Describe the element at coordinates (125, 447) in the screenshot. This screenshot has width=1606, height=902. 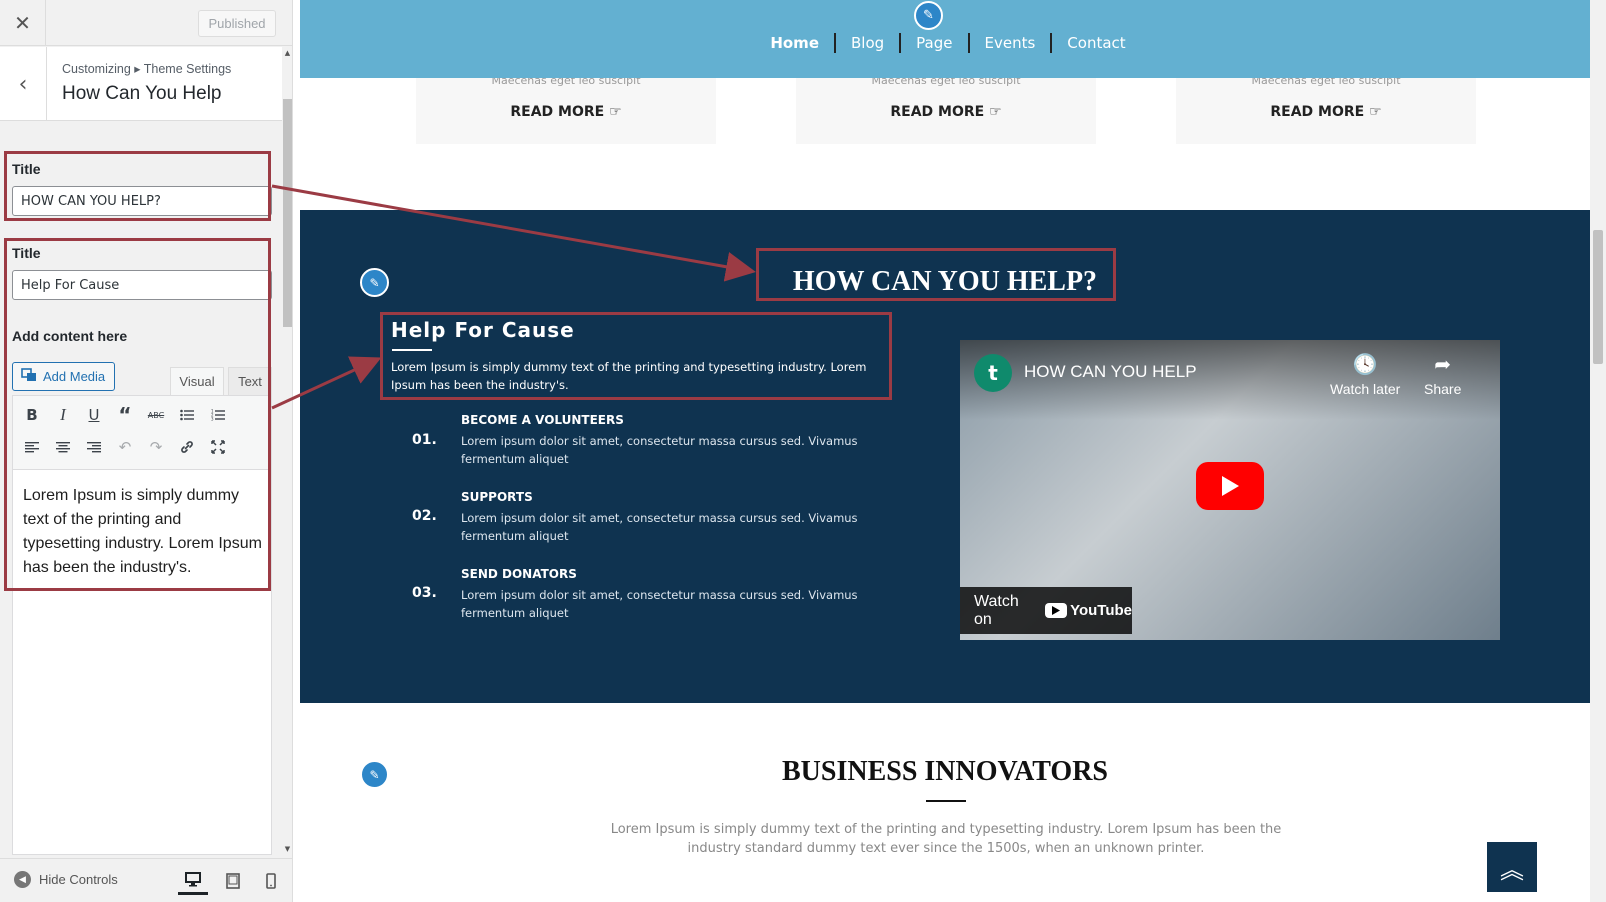
I see `undo-icon: ↶` at that location.